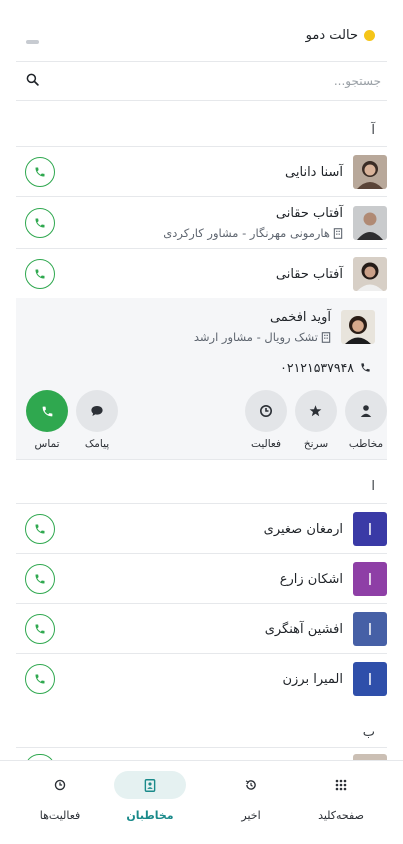 Image resolution: width=403 pixels, height=844 pixels. What do you see at coordinates (366, 411) in the screenshot?
I see `person-icon` at bounding box center [366, 411].